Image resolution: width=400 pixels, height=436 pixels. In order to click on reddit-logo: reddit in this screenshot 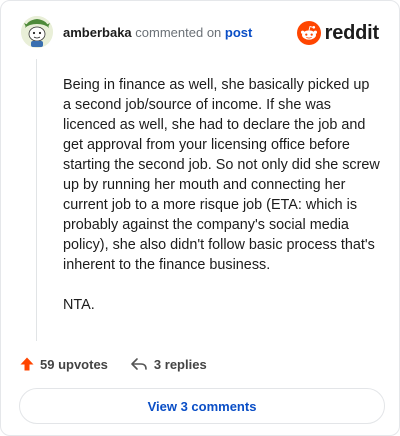, I will do `click(338, 33)`.